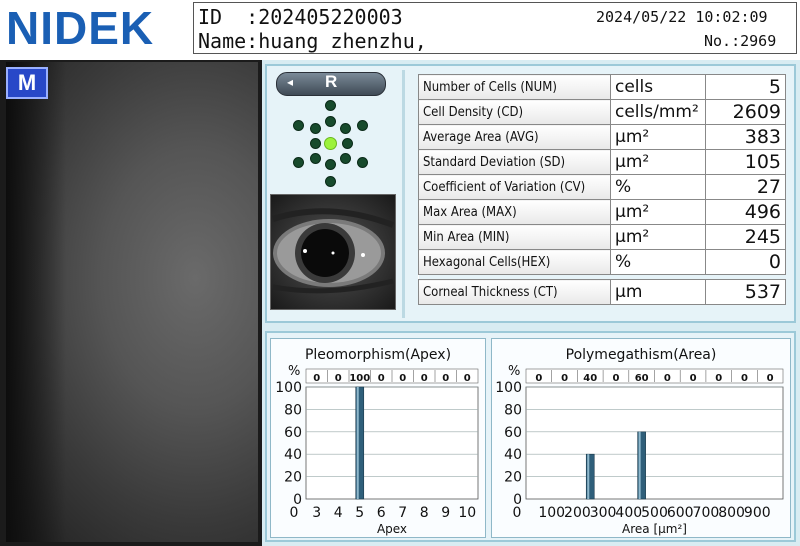 Image resolution: width=800 pixels, height=546 pixels. I want to click on stat-row: Max Area (MAX) µm² 496, so click(602, 212).